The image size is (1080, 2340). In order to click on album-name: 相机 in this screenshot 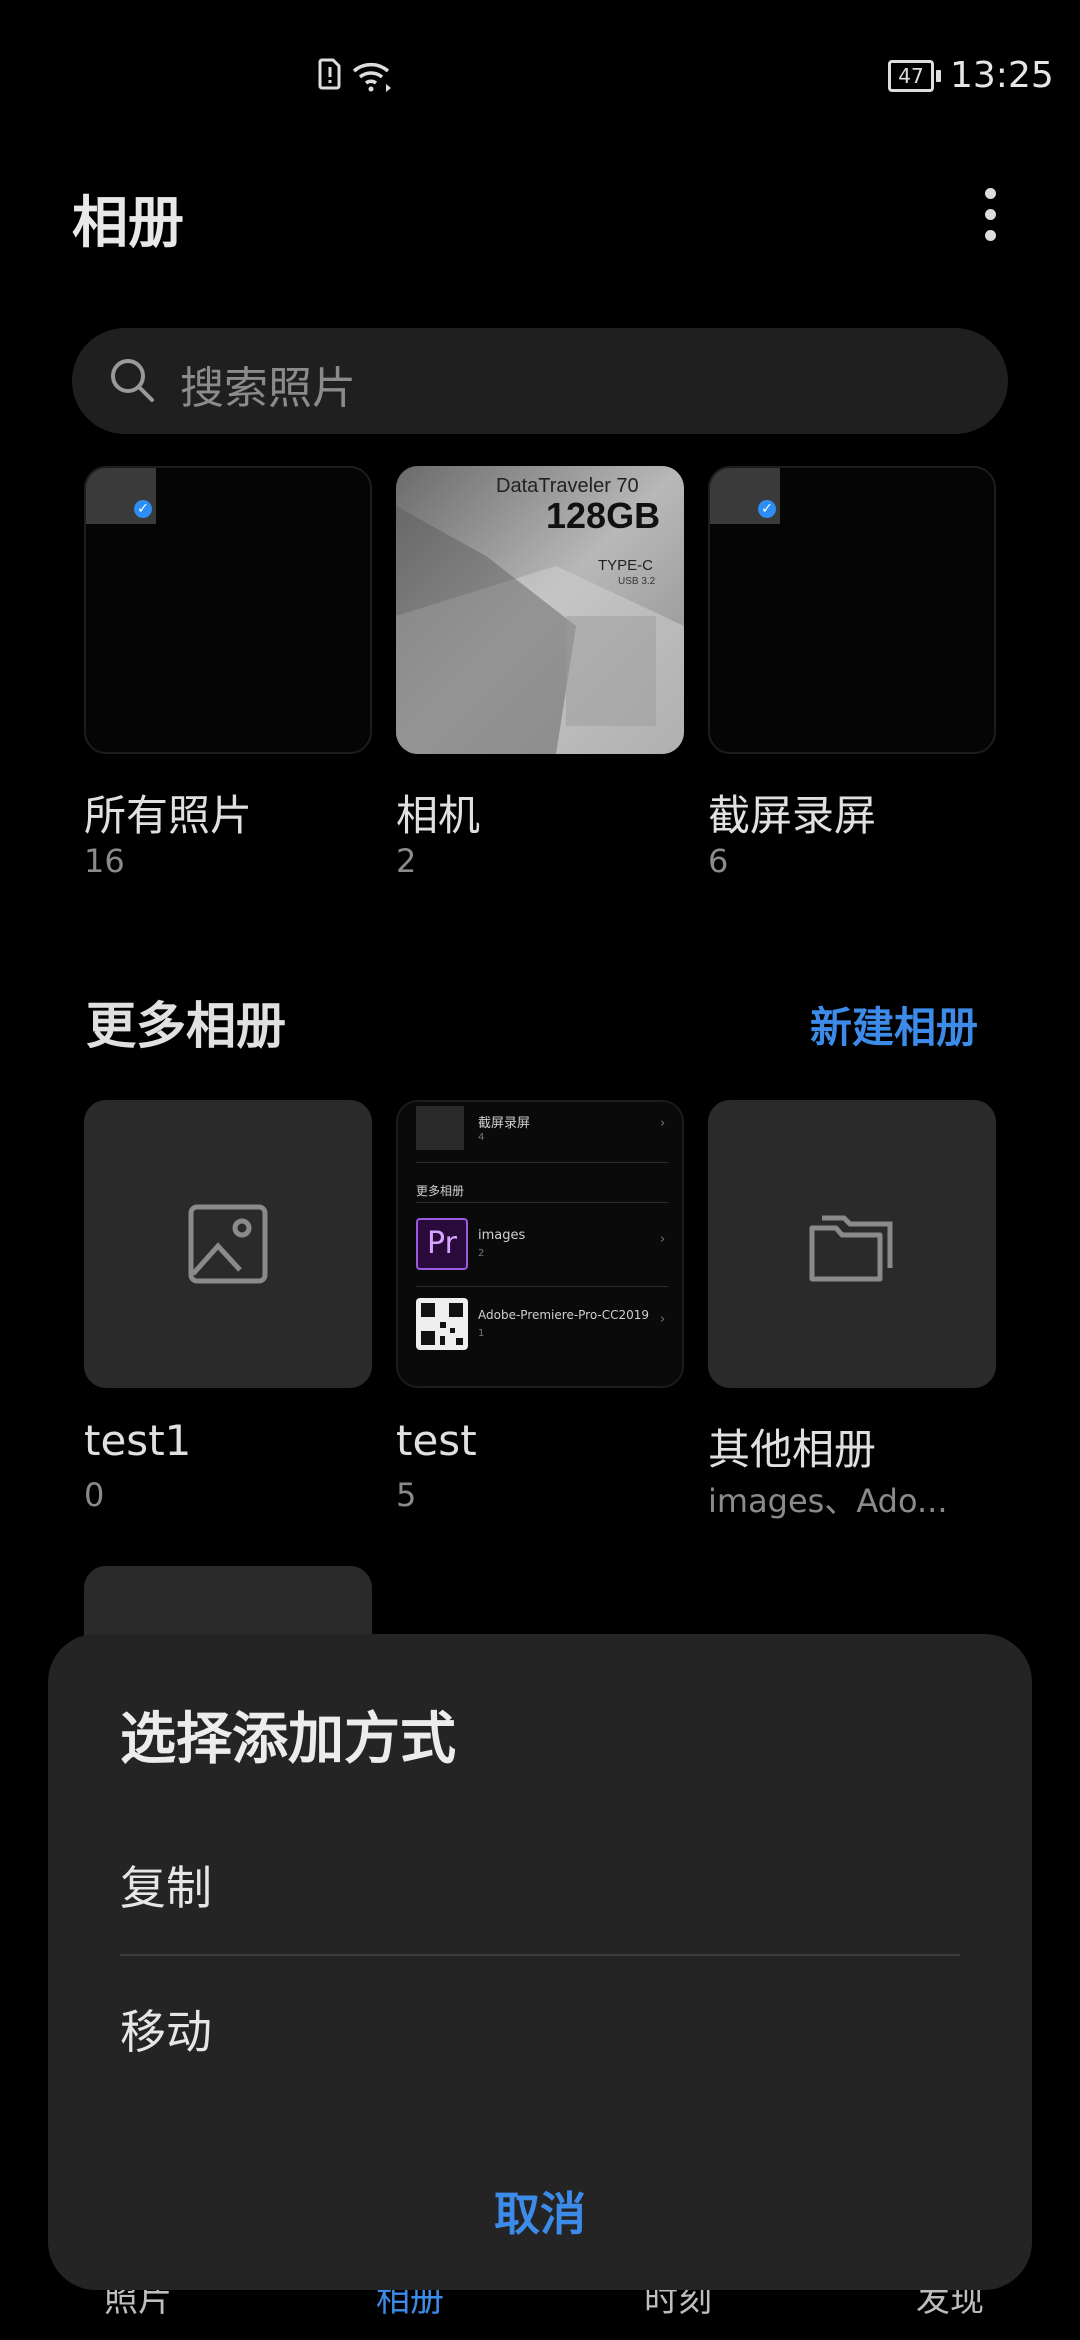, I will do `click(438, 815)`.